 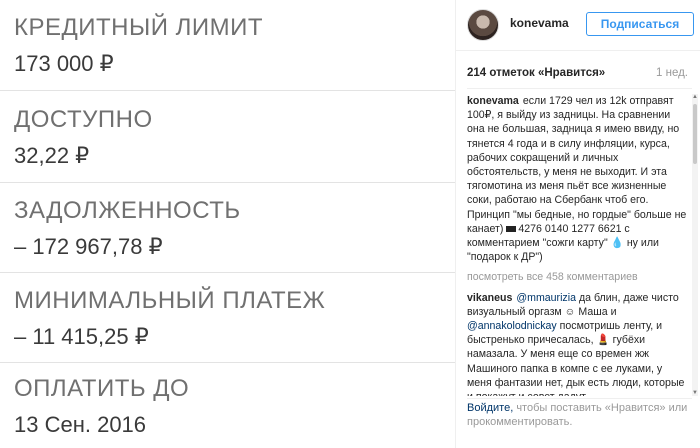 I want to click on debt-field: ЗАДОЛЖЕННОСТЬ – 172 967,78 ₽, so click(x=127, y=229).